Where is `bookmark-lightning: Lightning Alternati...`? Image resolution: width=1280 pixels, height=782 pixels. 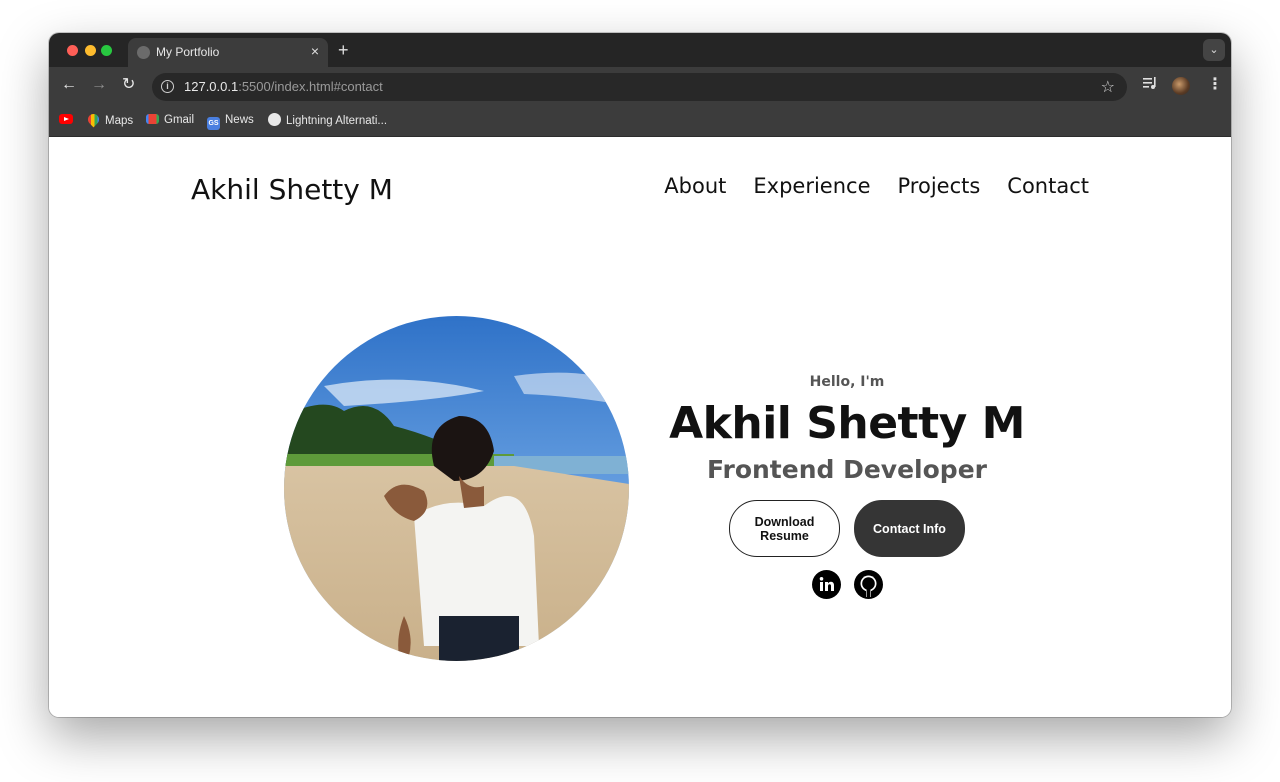 bookmark-lightning: Lightning Alternati... is located at coordinates (327, 120).